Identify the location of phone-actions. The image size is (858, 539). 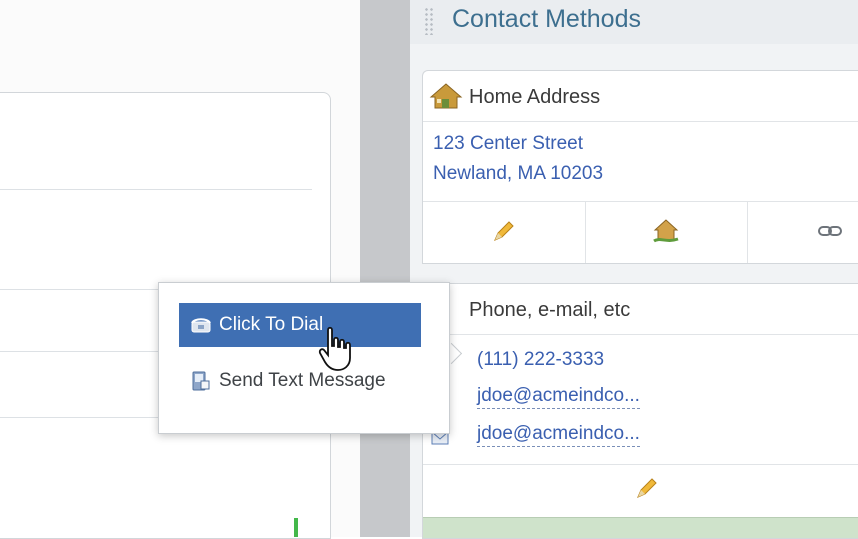
(640, 489).